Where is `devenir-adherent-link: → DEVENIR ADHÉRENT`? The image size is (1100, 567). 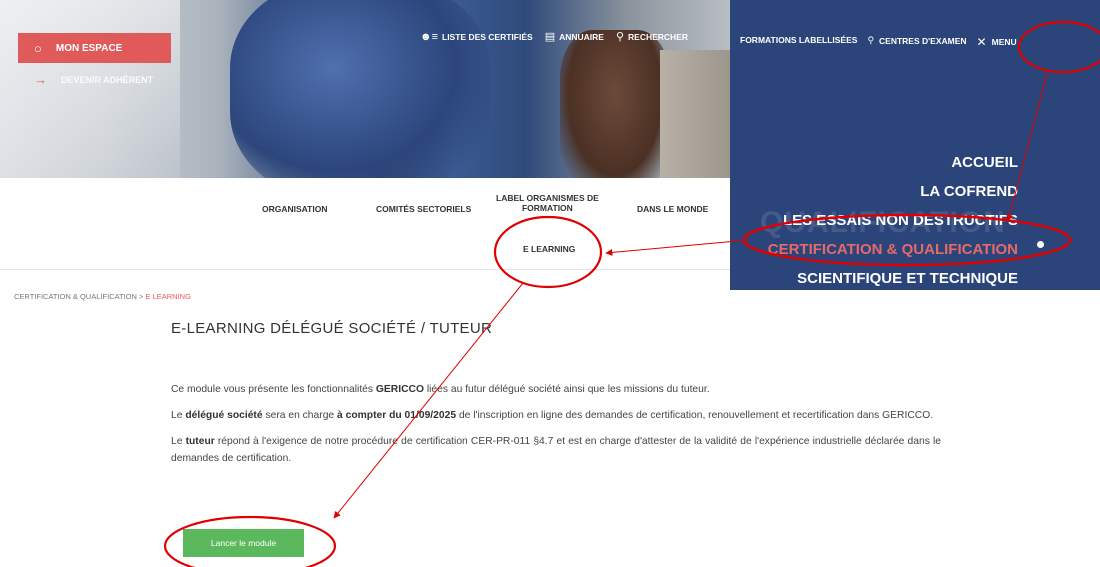
devenir-adherent-link: → DEVENIR ADHÉRENT is located at coordinates (93, 79).